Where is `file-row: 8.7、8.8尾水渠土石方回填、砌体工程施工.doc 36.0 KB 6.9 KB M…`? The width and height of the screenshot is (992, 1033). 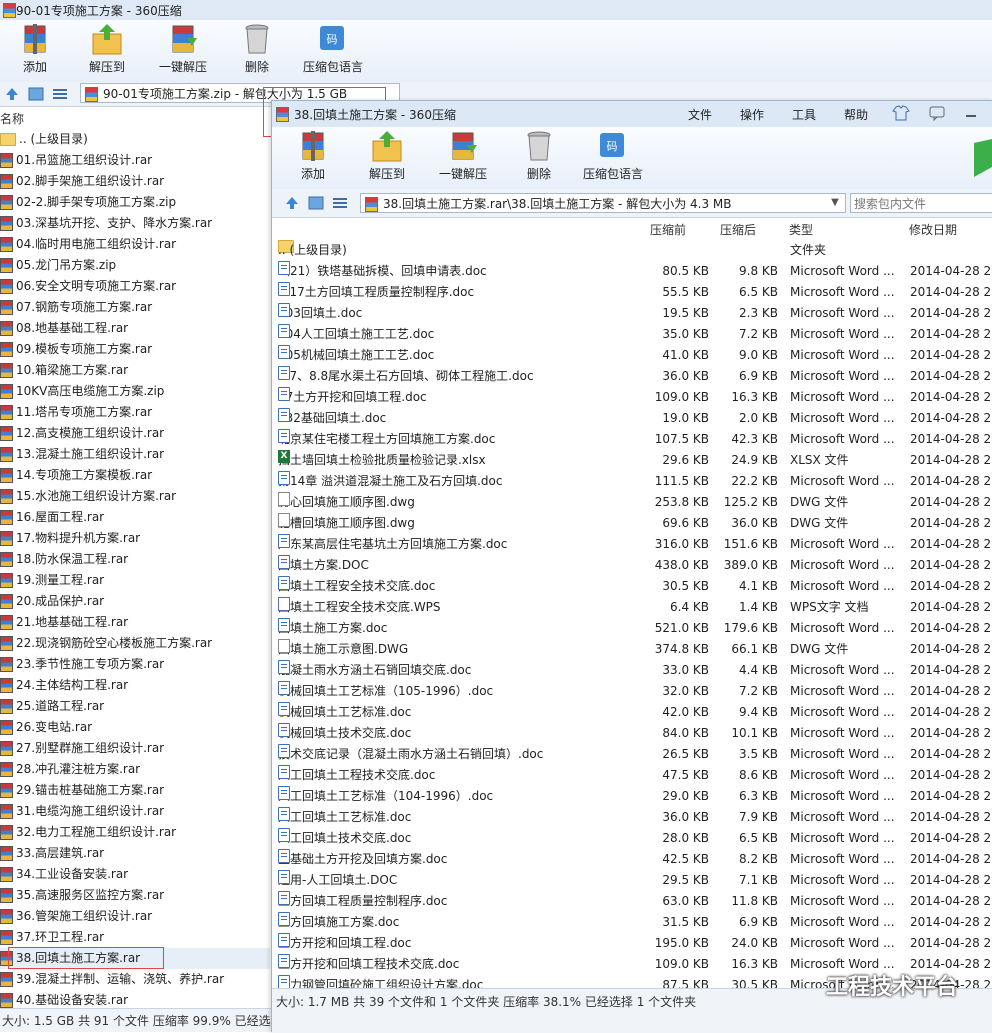 file-row: 8.7、8.8尾水渠土石方回填、砌体工程施工.doc 36.0 KB 6.9 KB M… is located at coordinates (632, 376).